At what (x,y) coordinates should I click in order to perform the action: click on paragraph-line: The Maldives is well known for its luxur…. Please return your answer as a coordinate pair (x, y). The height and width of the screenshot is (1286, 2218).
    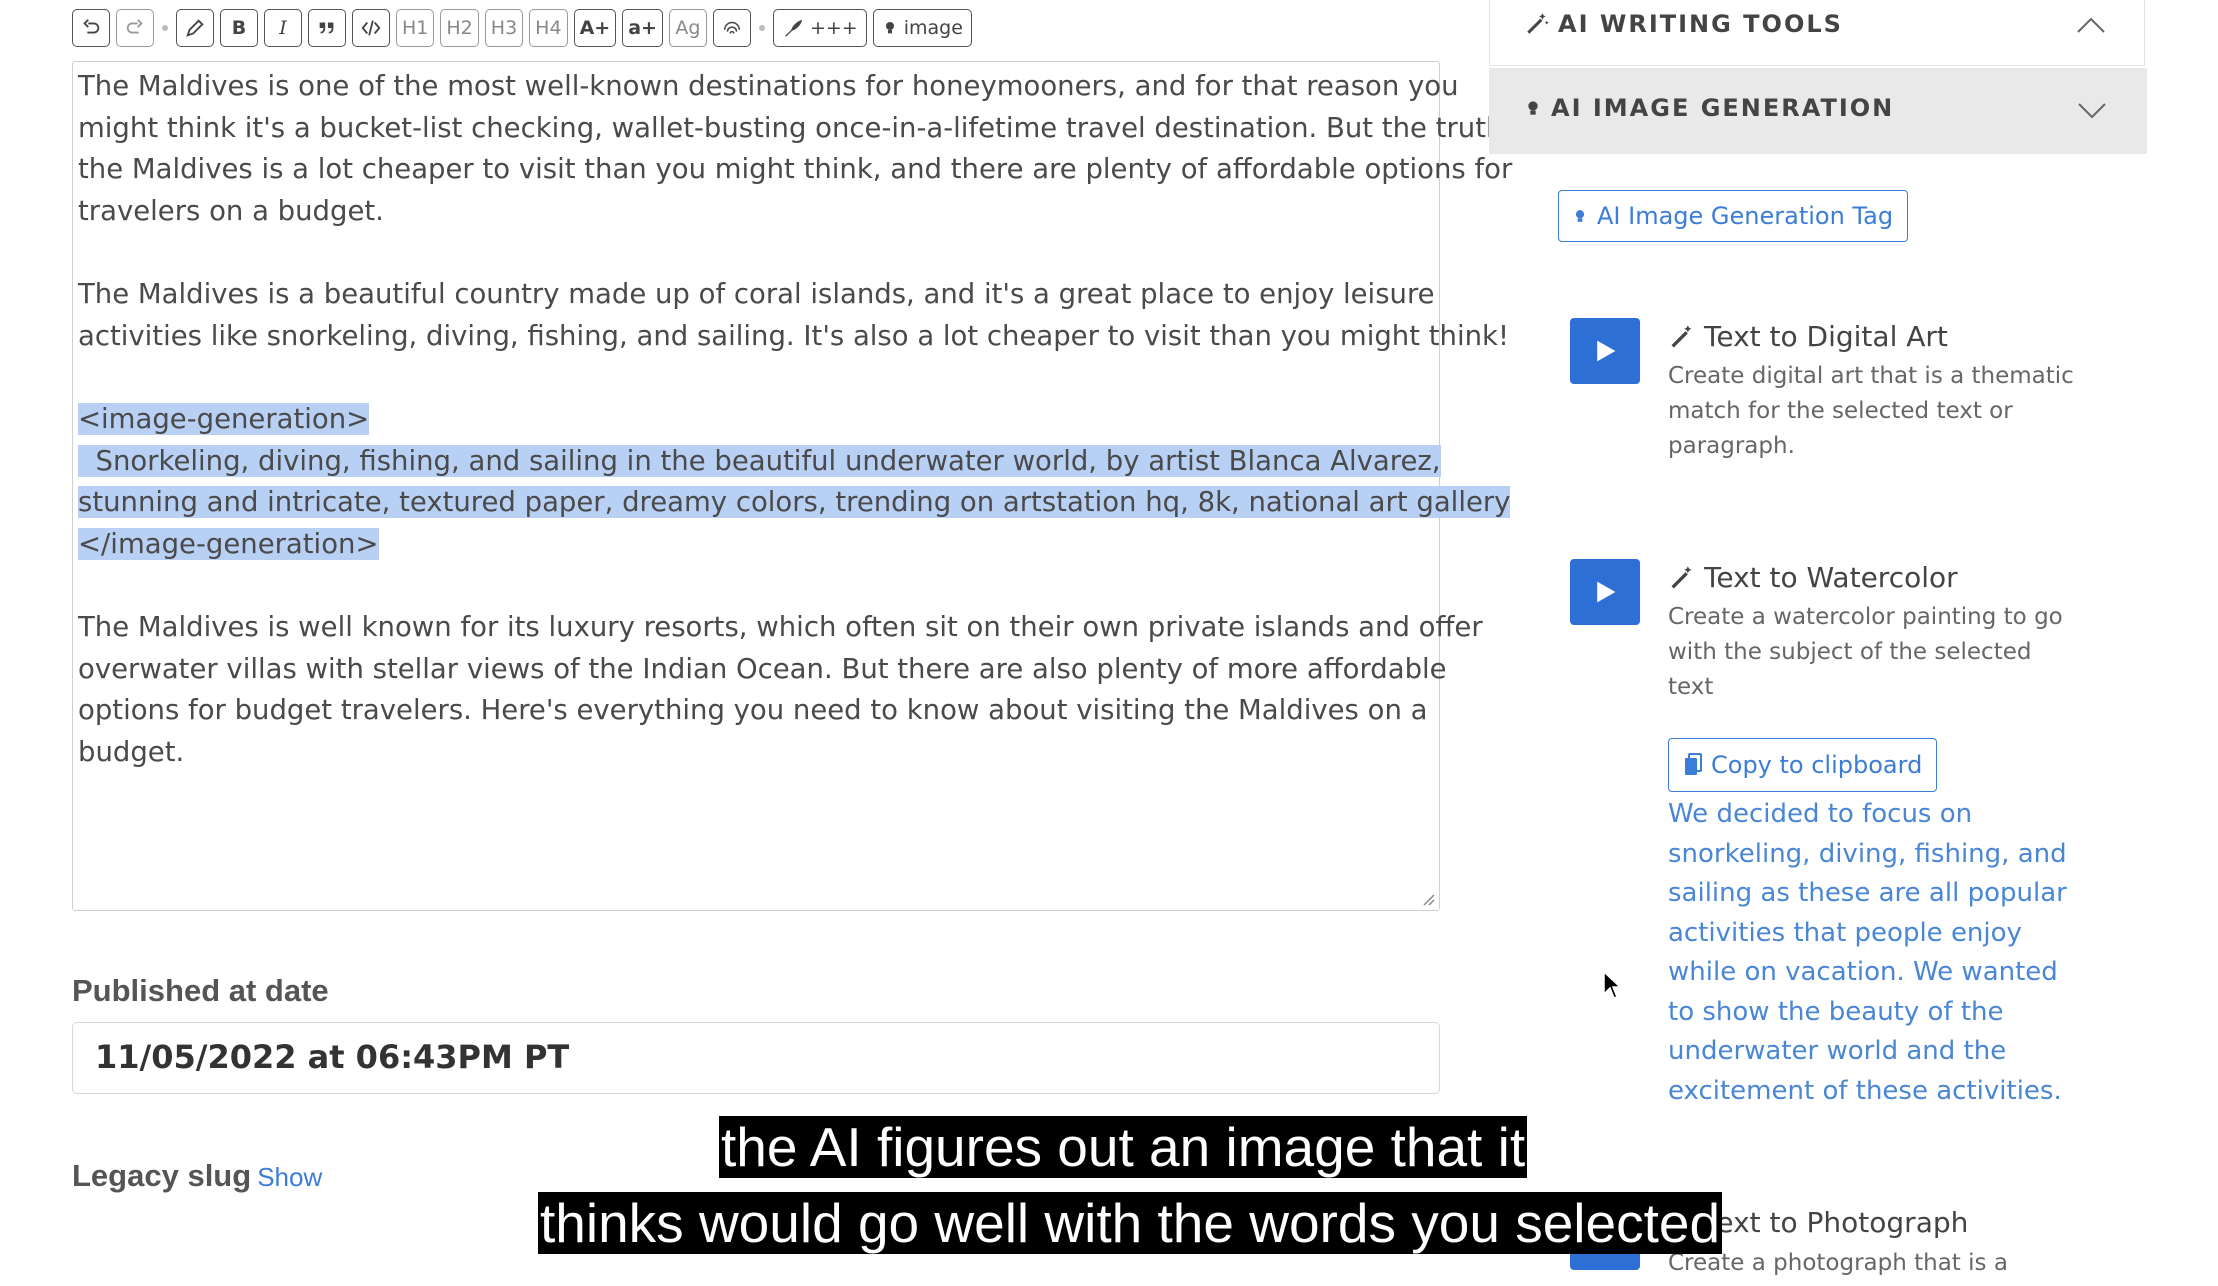
    Looking at the image, I should click on (780, 627).